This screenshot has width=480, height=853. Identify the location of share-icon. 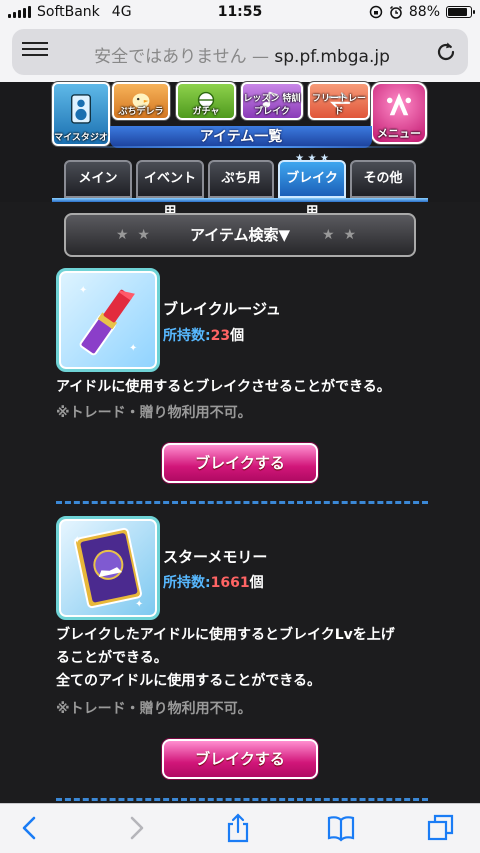
(238, 828).